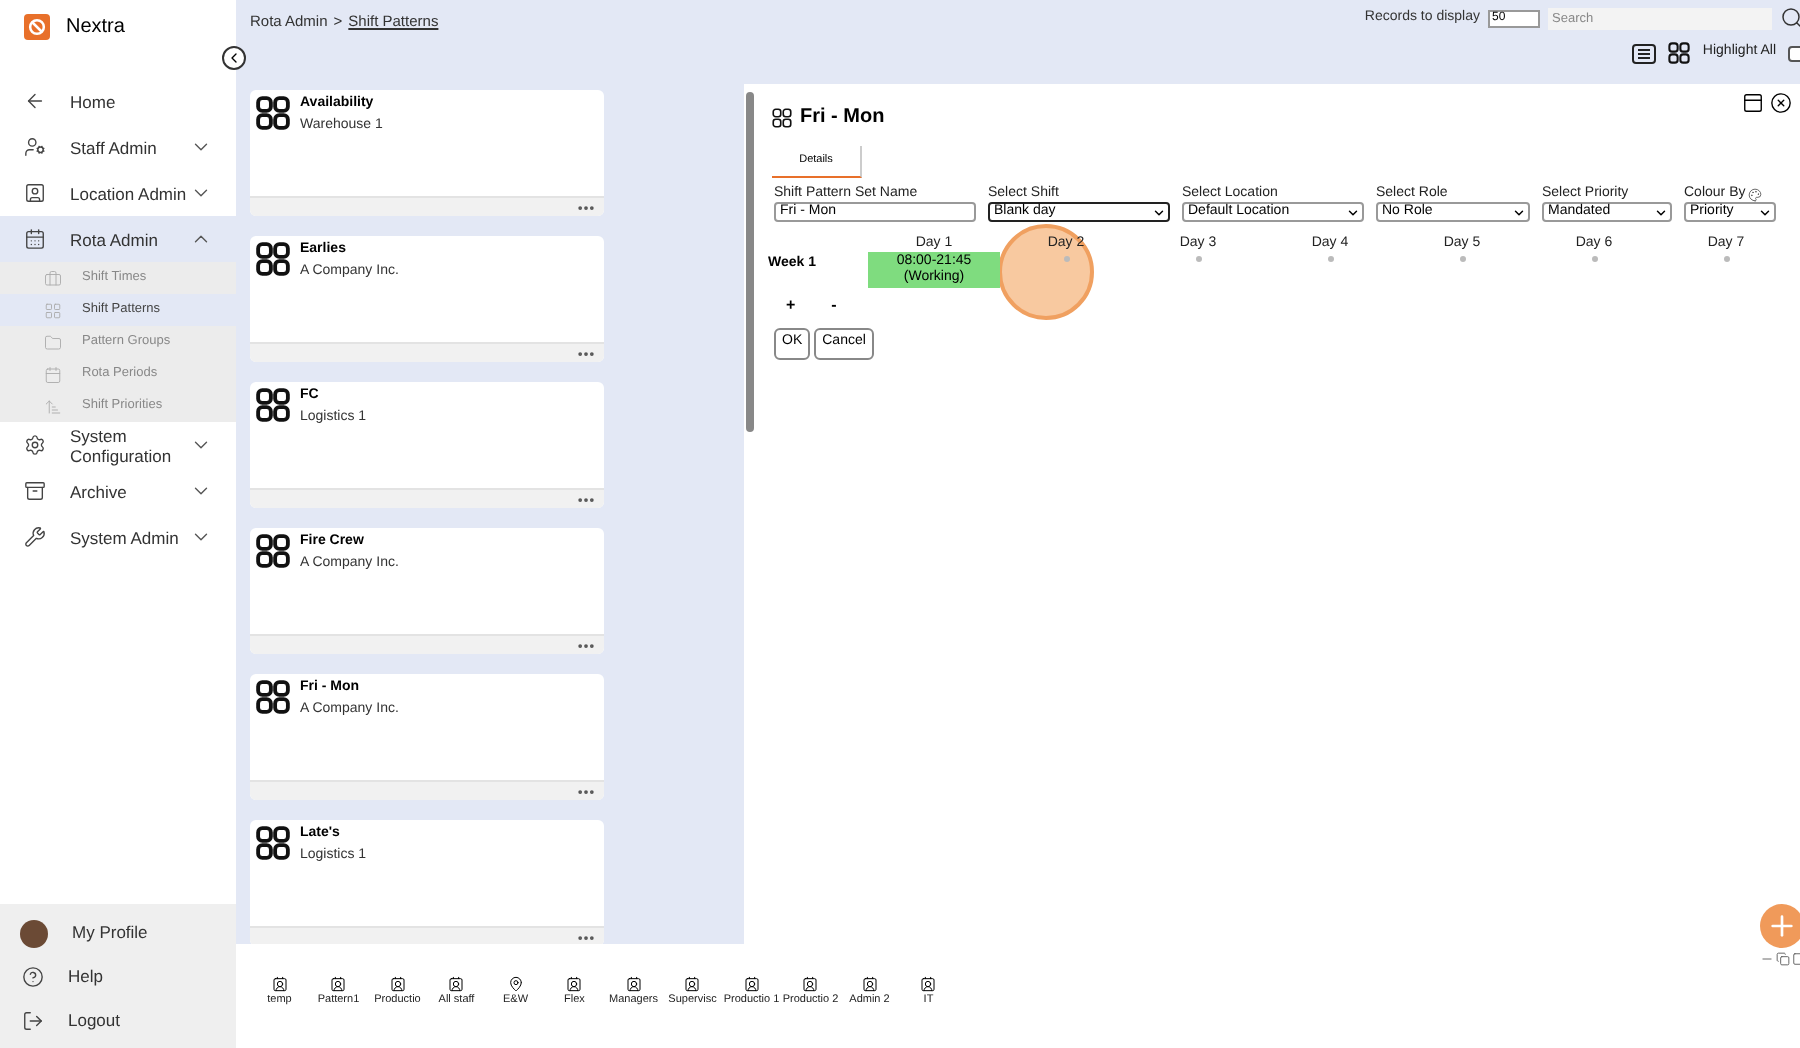 The height and width of the screenshot is (1048, 1800). What do you see at coordinates (35, 491) in the screenshot?
I see `archive-box-icon` at bounding box center [35, 491].